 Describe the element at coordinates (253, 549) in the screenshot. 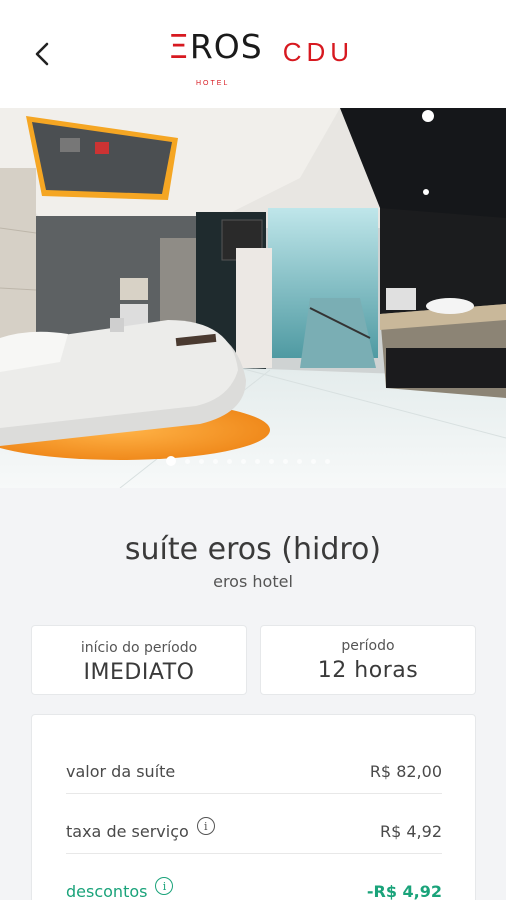

I see `suite-name: suíte eros (hidro)` at that location.